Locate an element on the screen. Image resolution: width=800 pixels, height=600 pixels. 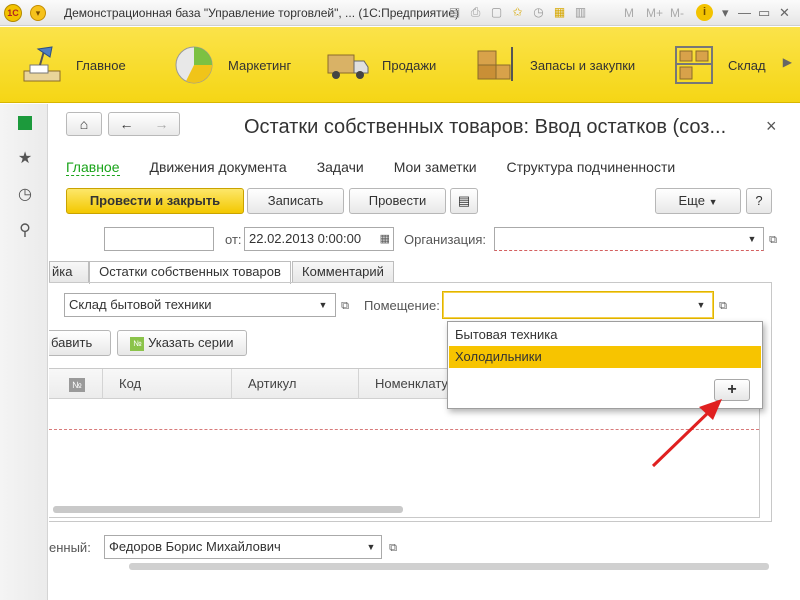
close-window-icon: ✕ is located at coordinates (784, 13).